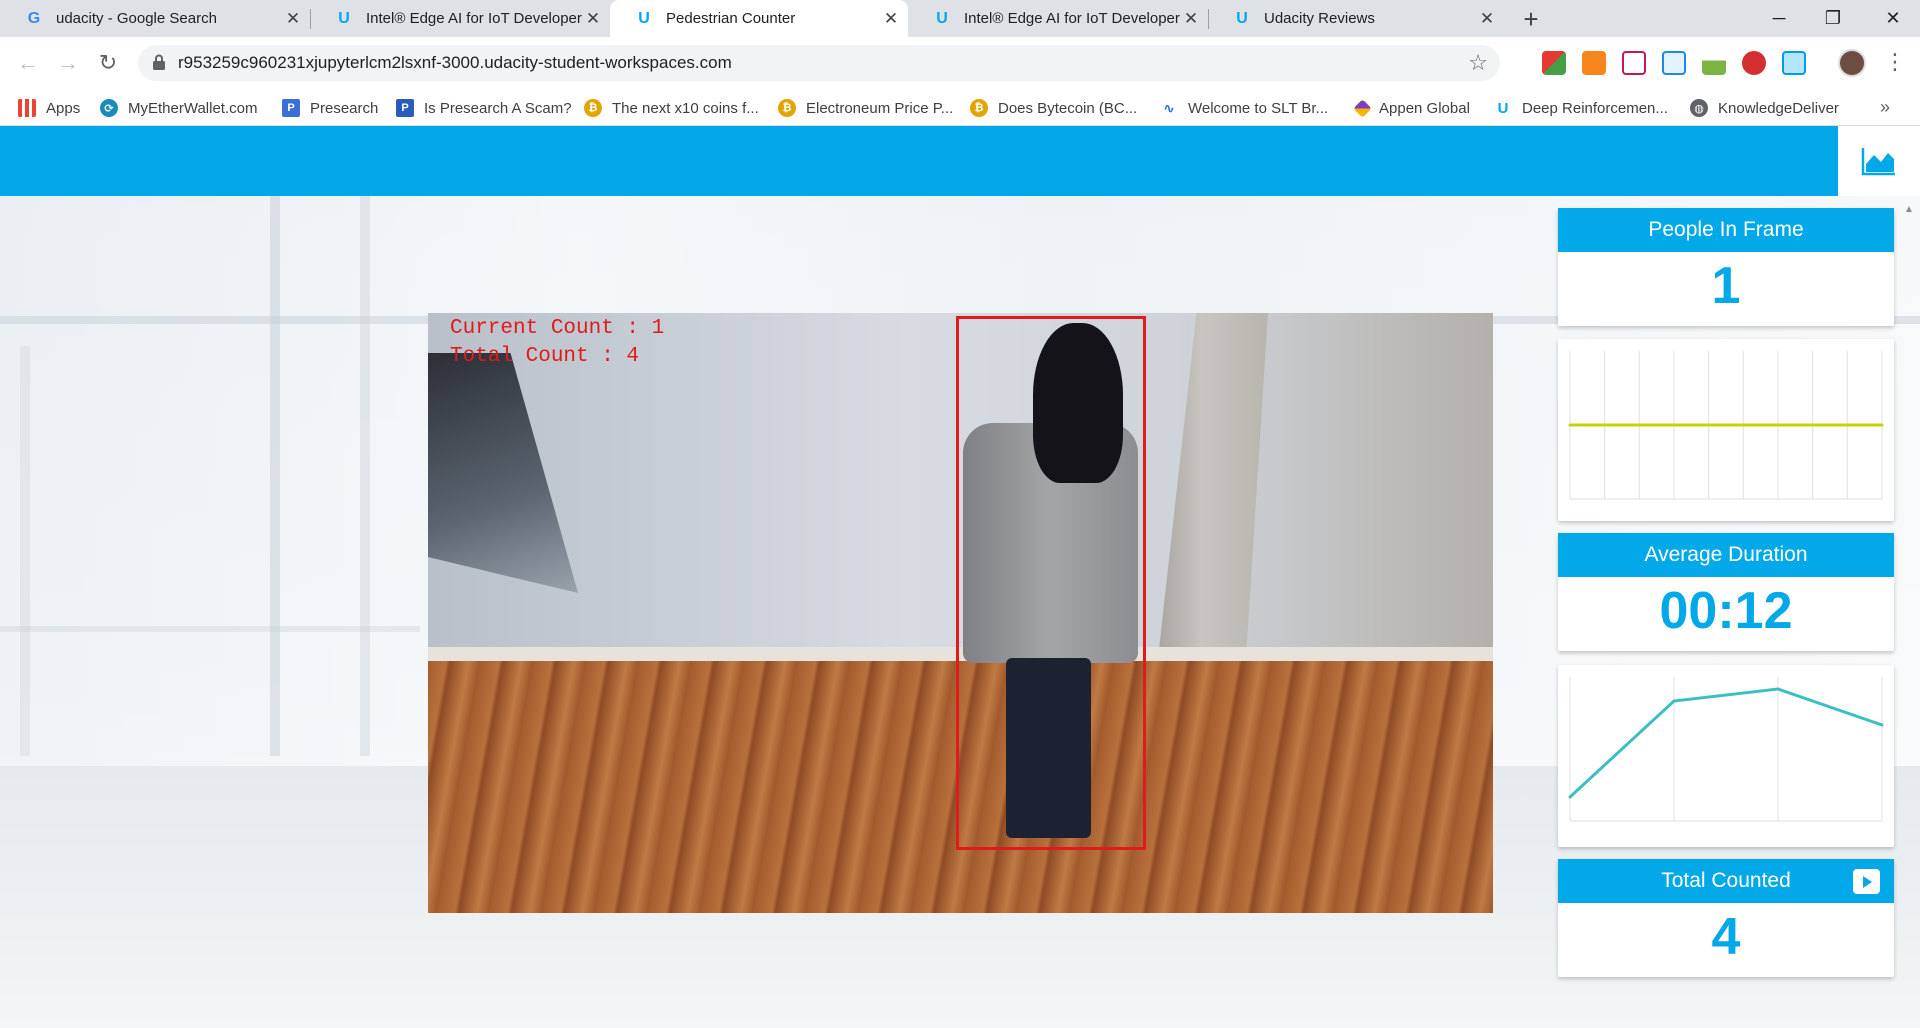 Image resolution: width=1920 pixels, height=1028 pixels. What do you see at coordinates (1319, 18) in the screenshot?
I see `tab-title: Udacity Reviews` at bounding box center [1319, 18].